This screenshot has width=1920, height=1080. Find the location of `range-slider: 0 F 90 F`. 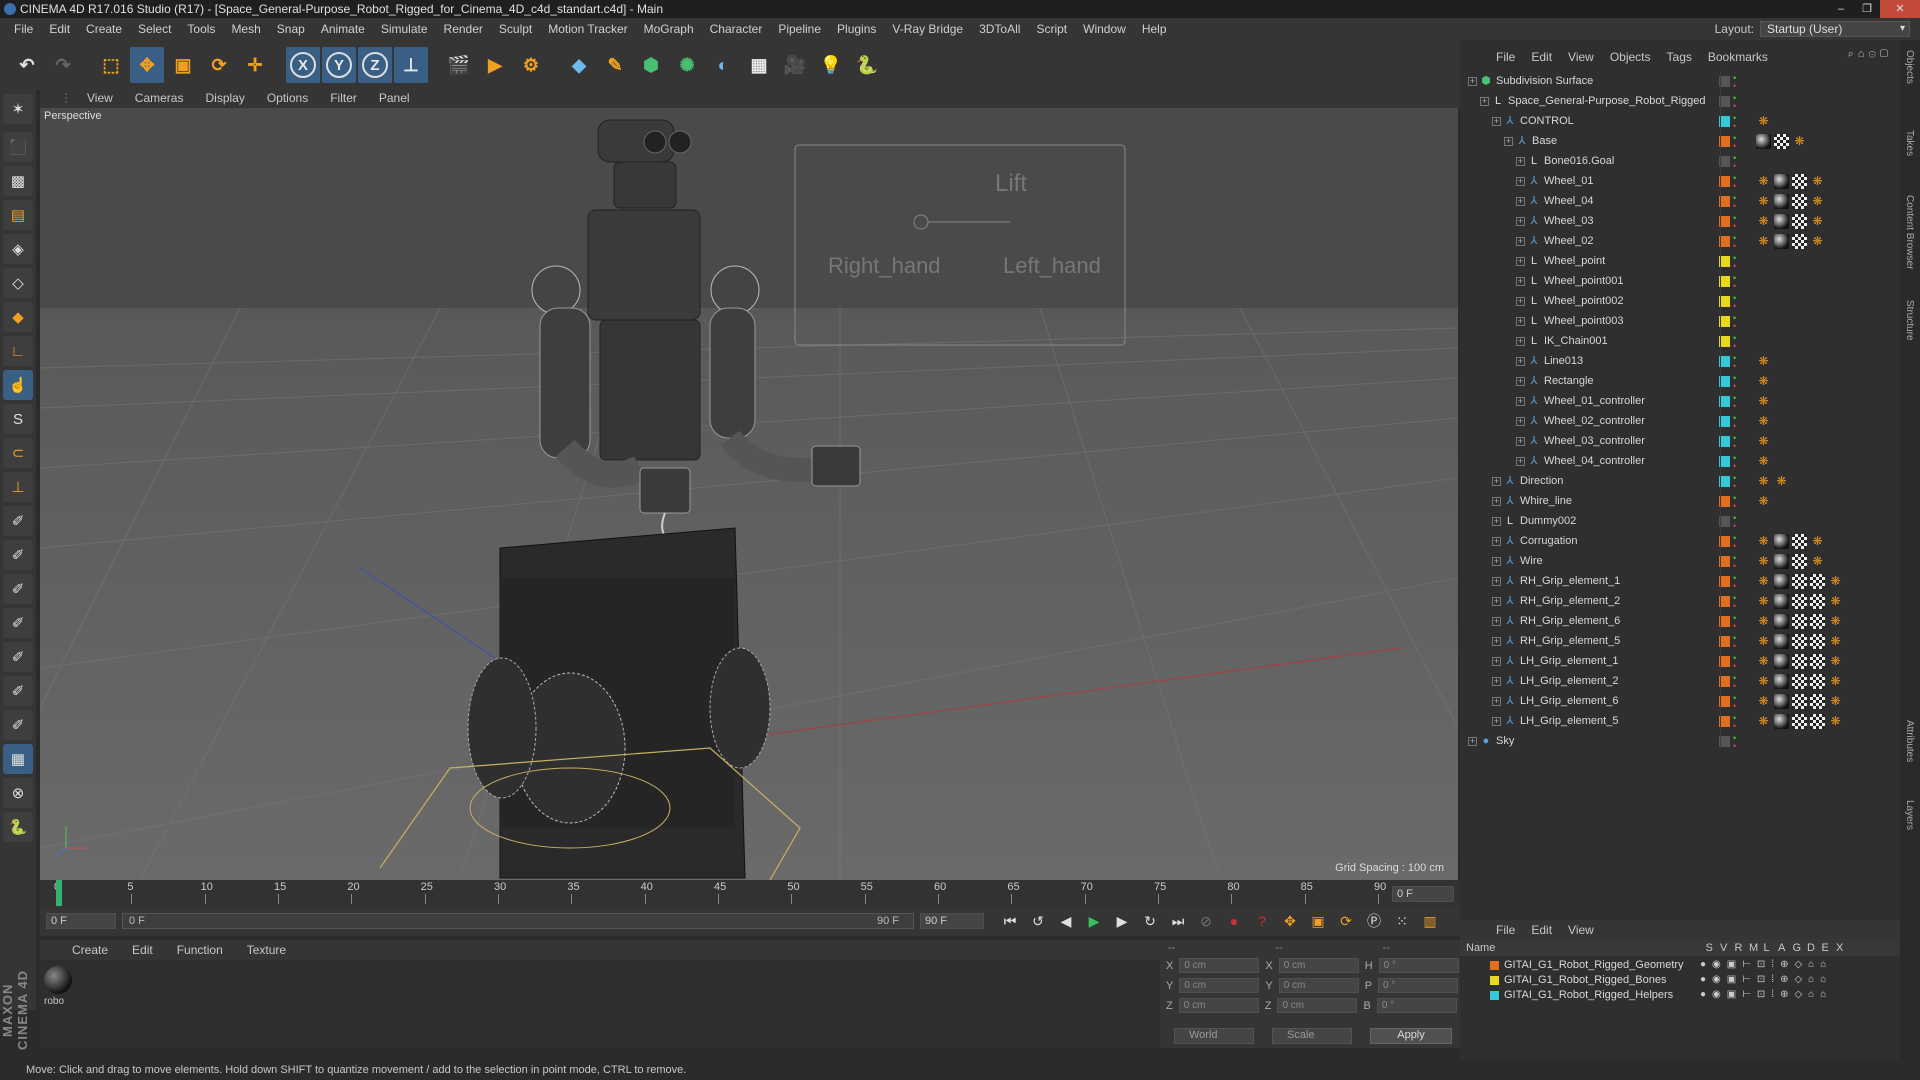

range-slider: 0 F 90 F is located at coordinates (518, 921).